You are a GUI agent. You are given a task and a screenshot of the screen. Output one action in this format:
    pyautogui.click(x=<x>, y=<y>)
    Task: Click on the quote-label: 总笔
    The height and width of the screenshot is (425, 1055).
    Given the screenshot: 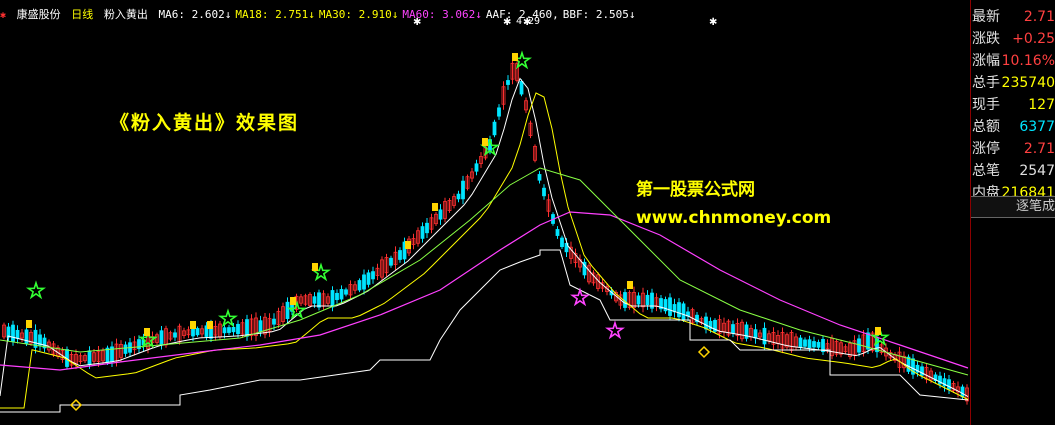 What is the action you would take?
    pyautogui.click(x=986, y=171)
    